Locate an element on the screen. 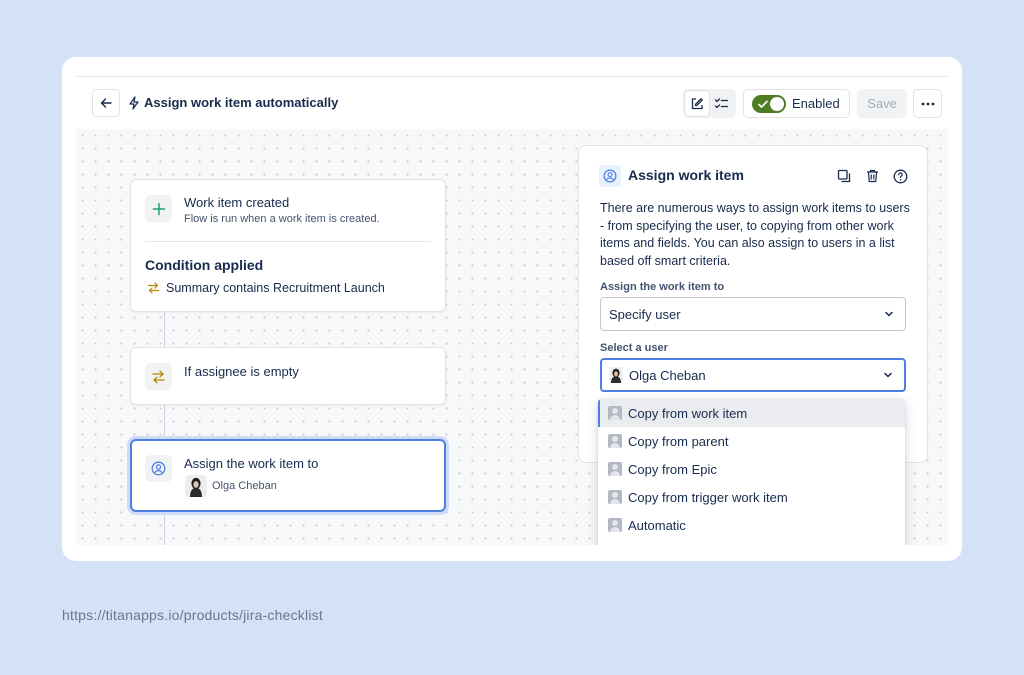  if-condition-node: If assignee is empty is located at coordinates (288, 376).